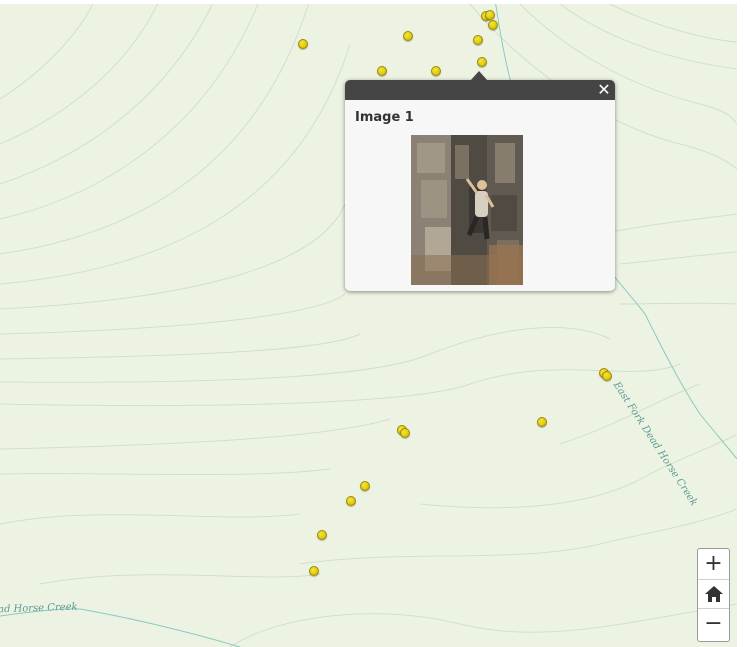  Describe the element at coordinates (120, 627) in the screenshot. I see `dead-horse-creek-line` at that location.